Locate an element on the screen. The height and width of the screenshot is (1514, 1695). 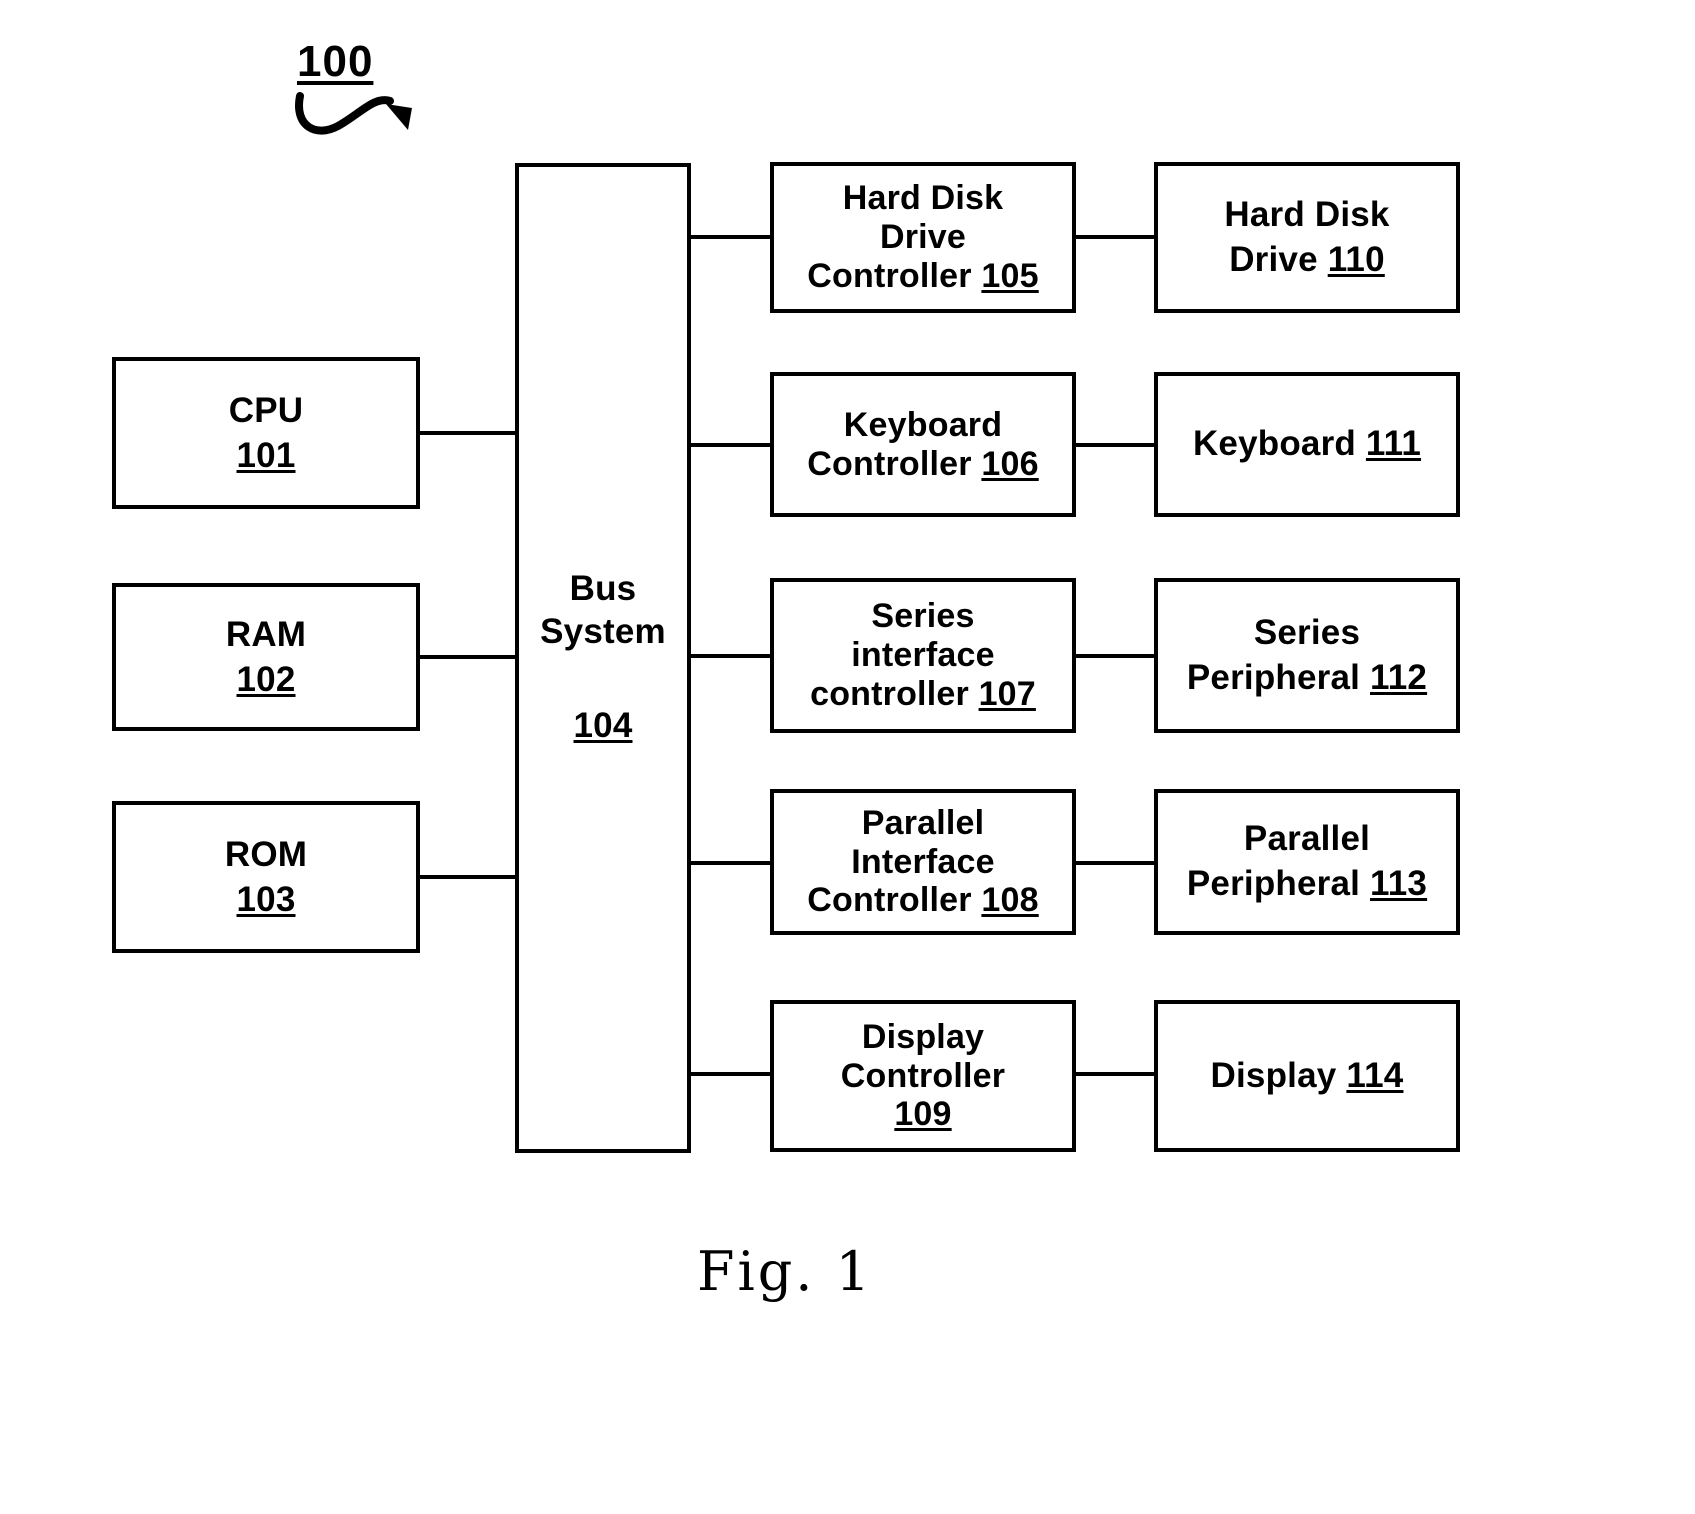
series-controller-line2: interface is located at coordinates (923, 655).